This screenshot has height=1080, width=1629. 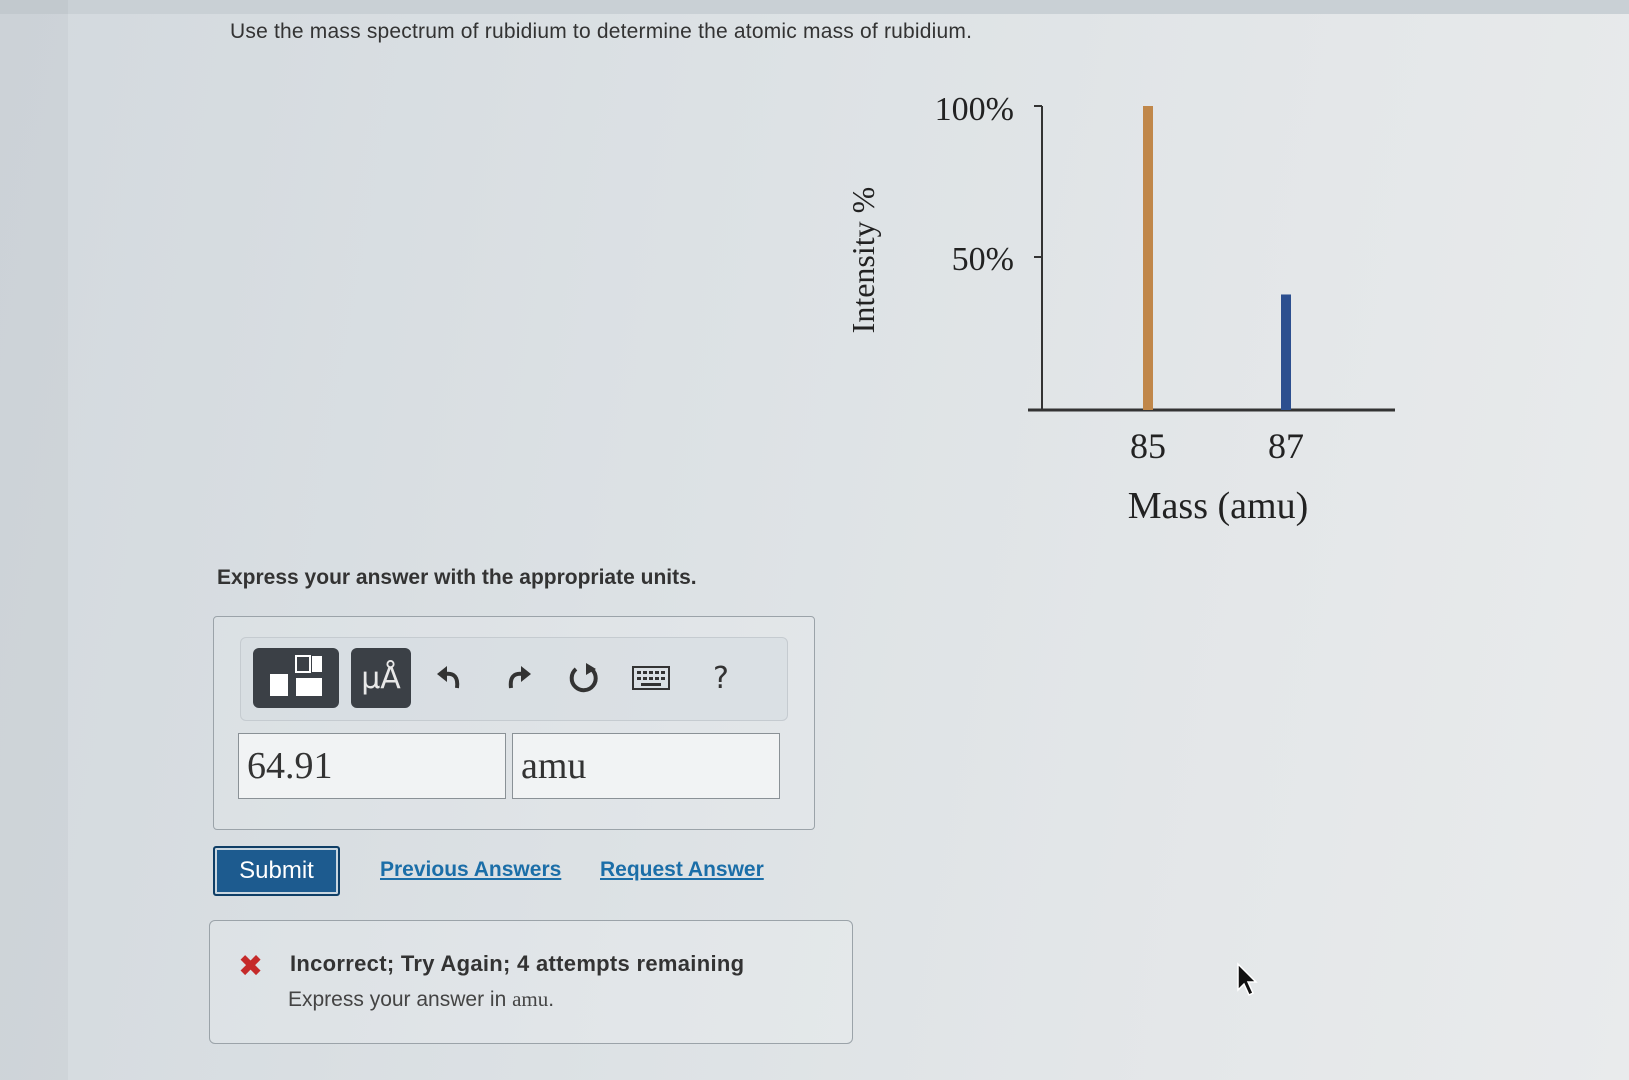 I want to click on incorrect-x-icon: ✖, so click(x=251, y=966).